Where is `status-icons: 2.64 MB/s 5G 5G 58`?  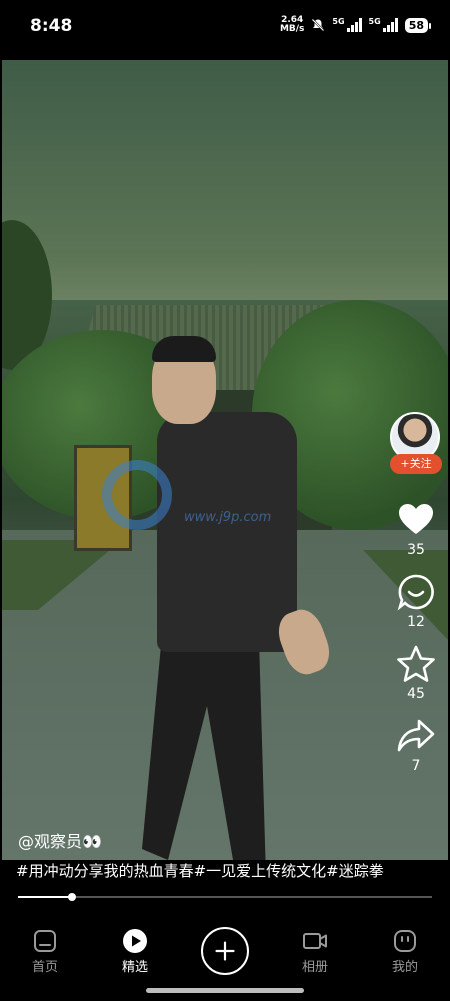 status-icons: 2.64 MB/s 5G 5G 58 is located at coordinates (356, 25).